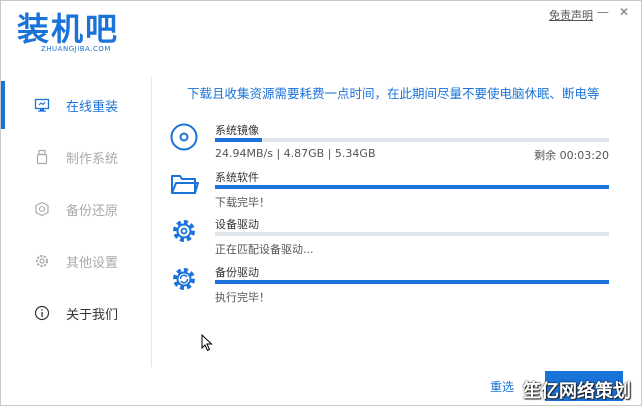 The width and height of the screenshot is (642, 406). What do you see at coordinates (42, 157) in the screenshot?
I see `usb-icon` at bounding box center [42, 157].